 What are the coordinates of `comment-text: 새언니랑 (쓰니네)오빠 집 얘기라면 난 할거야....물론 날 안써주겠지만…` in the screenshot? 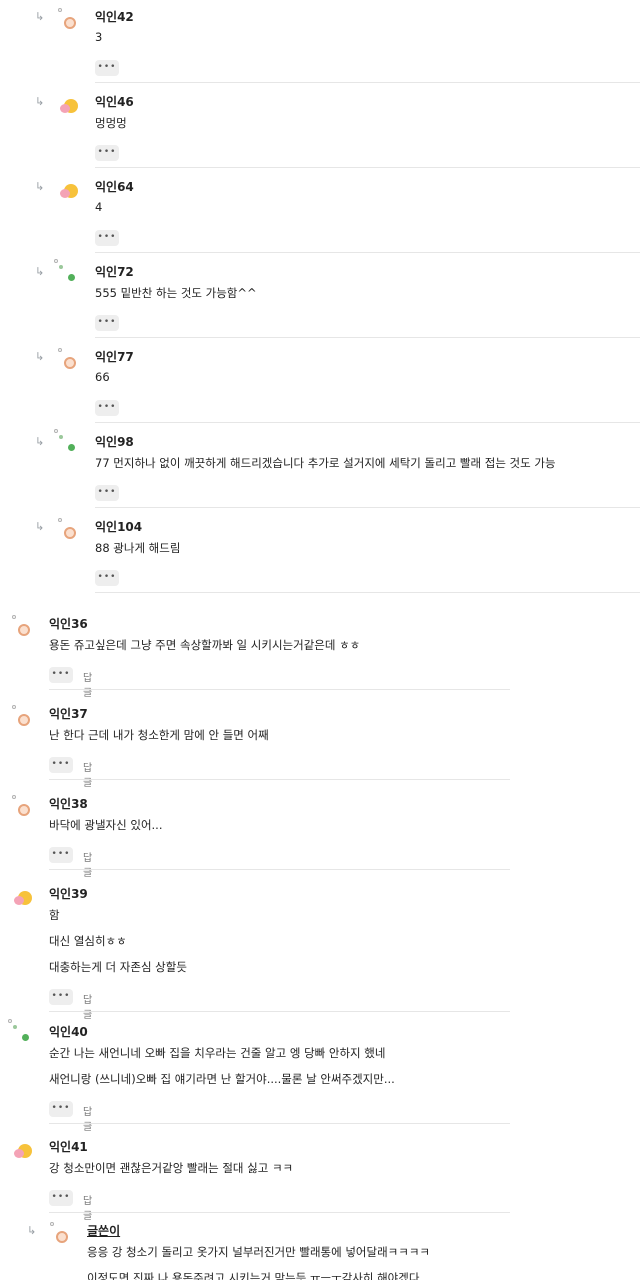 It's located at (222, 1079).